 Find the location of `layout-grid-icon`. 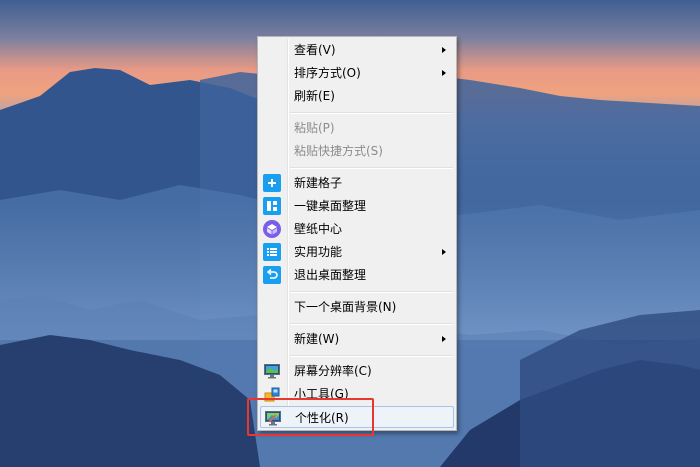

layout-grid-icon is located at coordinates (272, 206).